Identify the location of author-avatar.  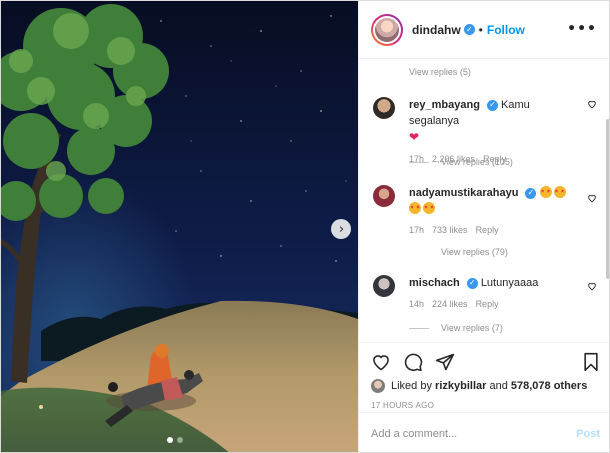
(387, 29).